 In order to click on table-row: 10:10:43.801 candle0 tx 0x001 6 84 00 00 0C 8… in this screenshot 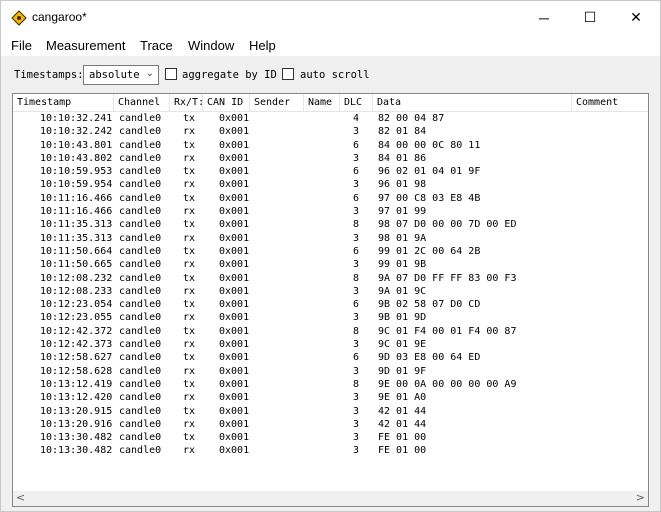, I will do `click(330, 145)`.